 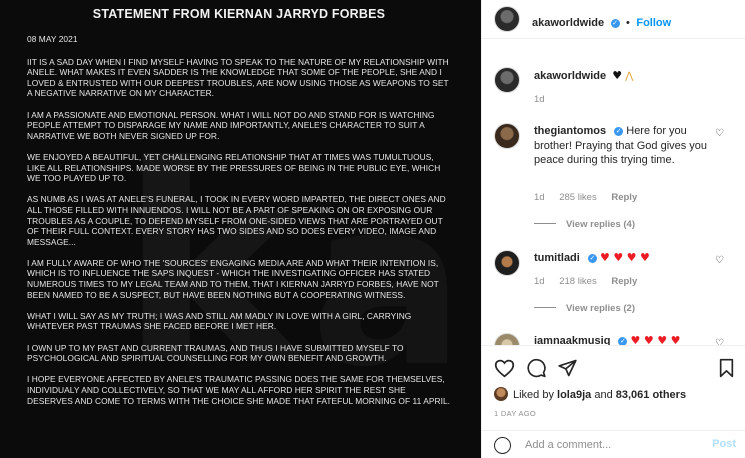 What do you see at coordinates (578, 281) in the screenshot?
I see `comment-likes: 218 likes` at bounding box center [578, 281].